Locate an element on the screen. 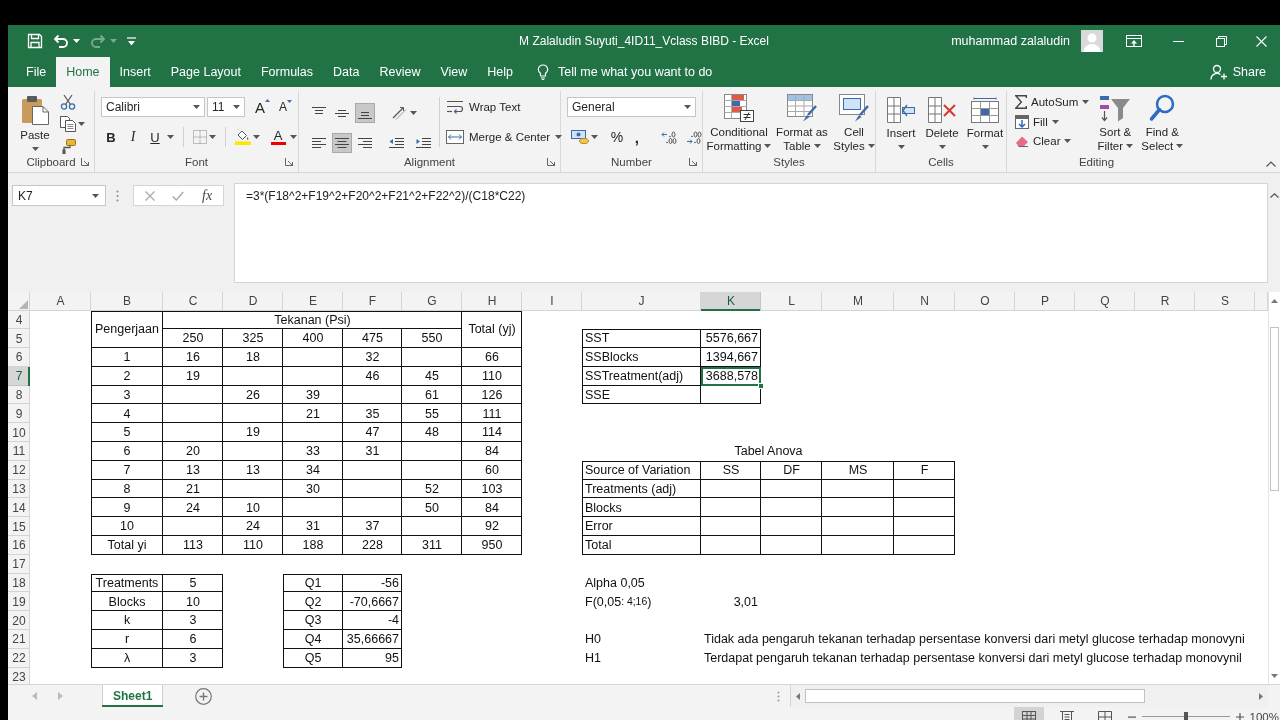 Image resolution: width=1280 pixels, height=720 pixels. share-button: Share is located at coordinates (1237, 72).